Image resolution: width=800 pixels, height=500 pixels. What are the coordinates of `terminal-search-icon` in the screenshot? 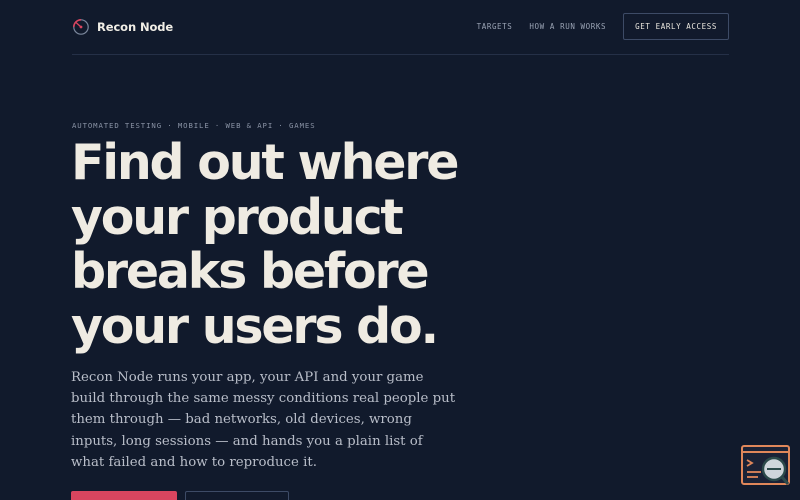 It's located at (765, 465).